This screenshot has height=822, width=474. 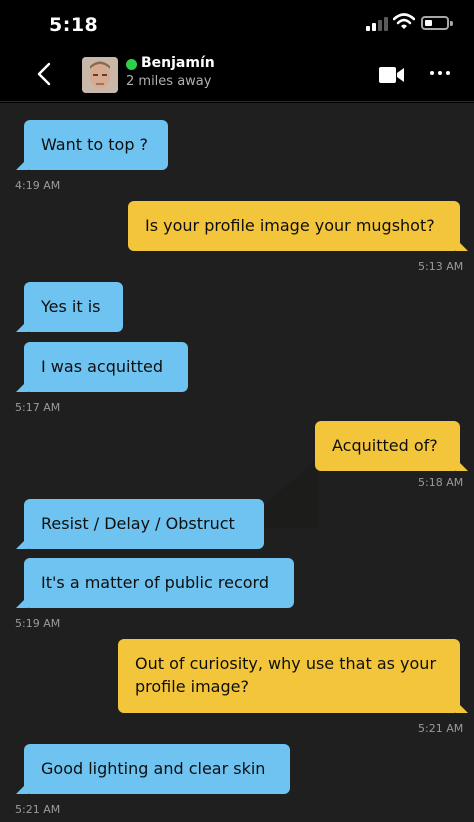 What do you see at coordinates (237, 24) in the screenshot?
I see `status-bar: 5:18` at bounding box center [237, 24].